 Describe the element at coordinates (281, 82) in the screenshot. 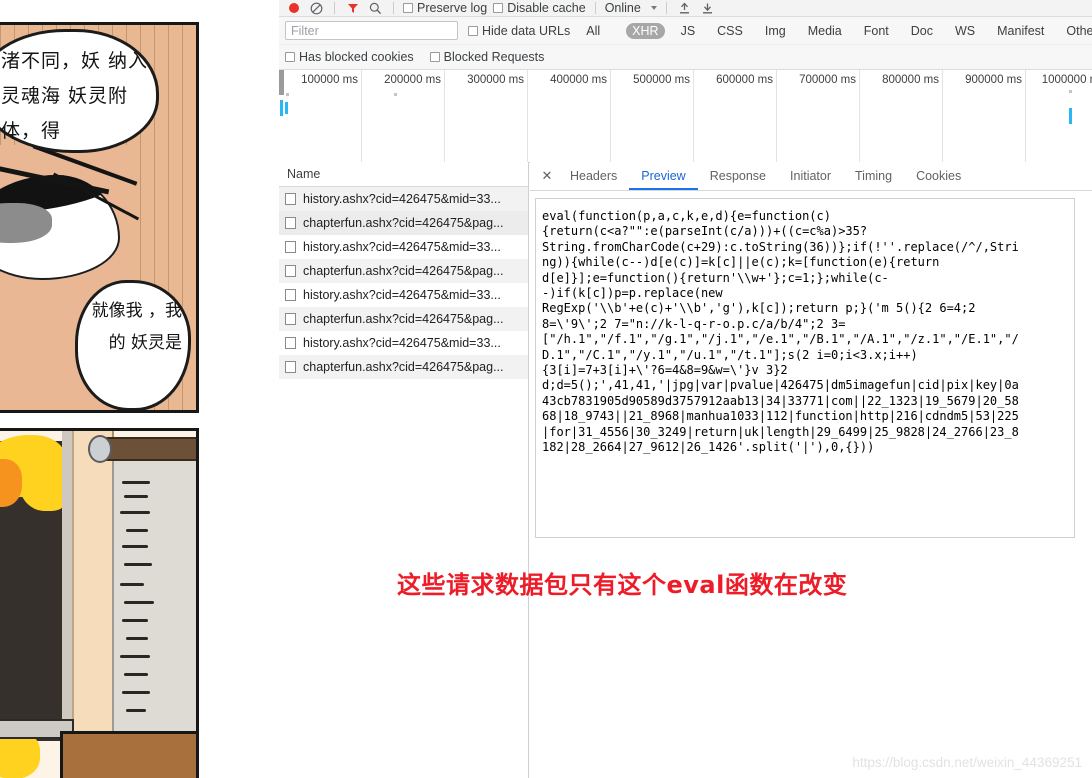

I see `overview-resize-handle` at that location.